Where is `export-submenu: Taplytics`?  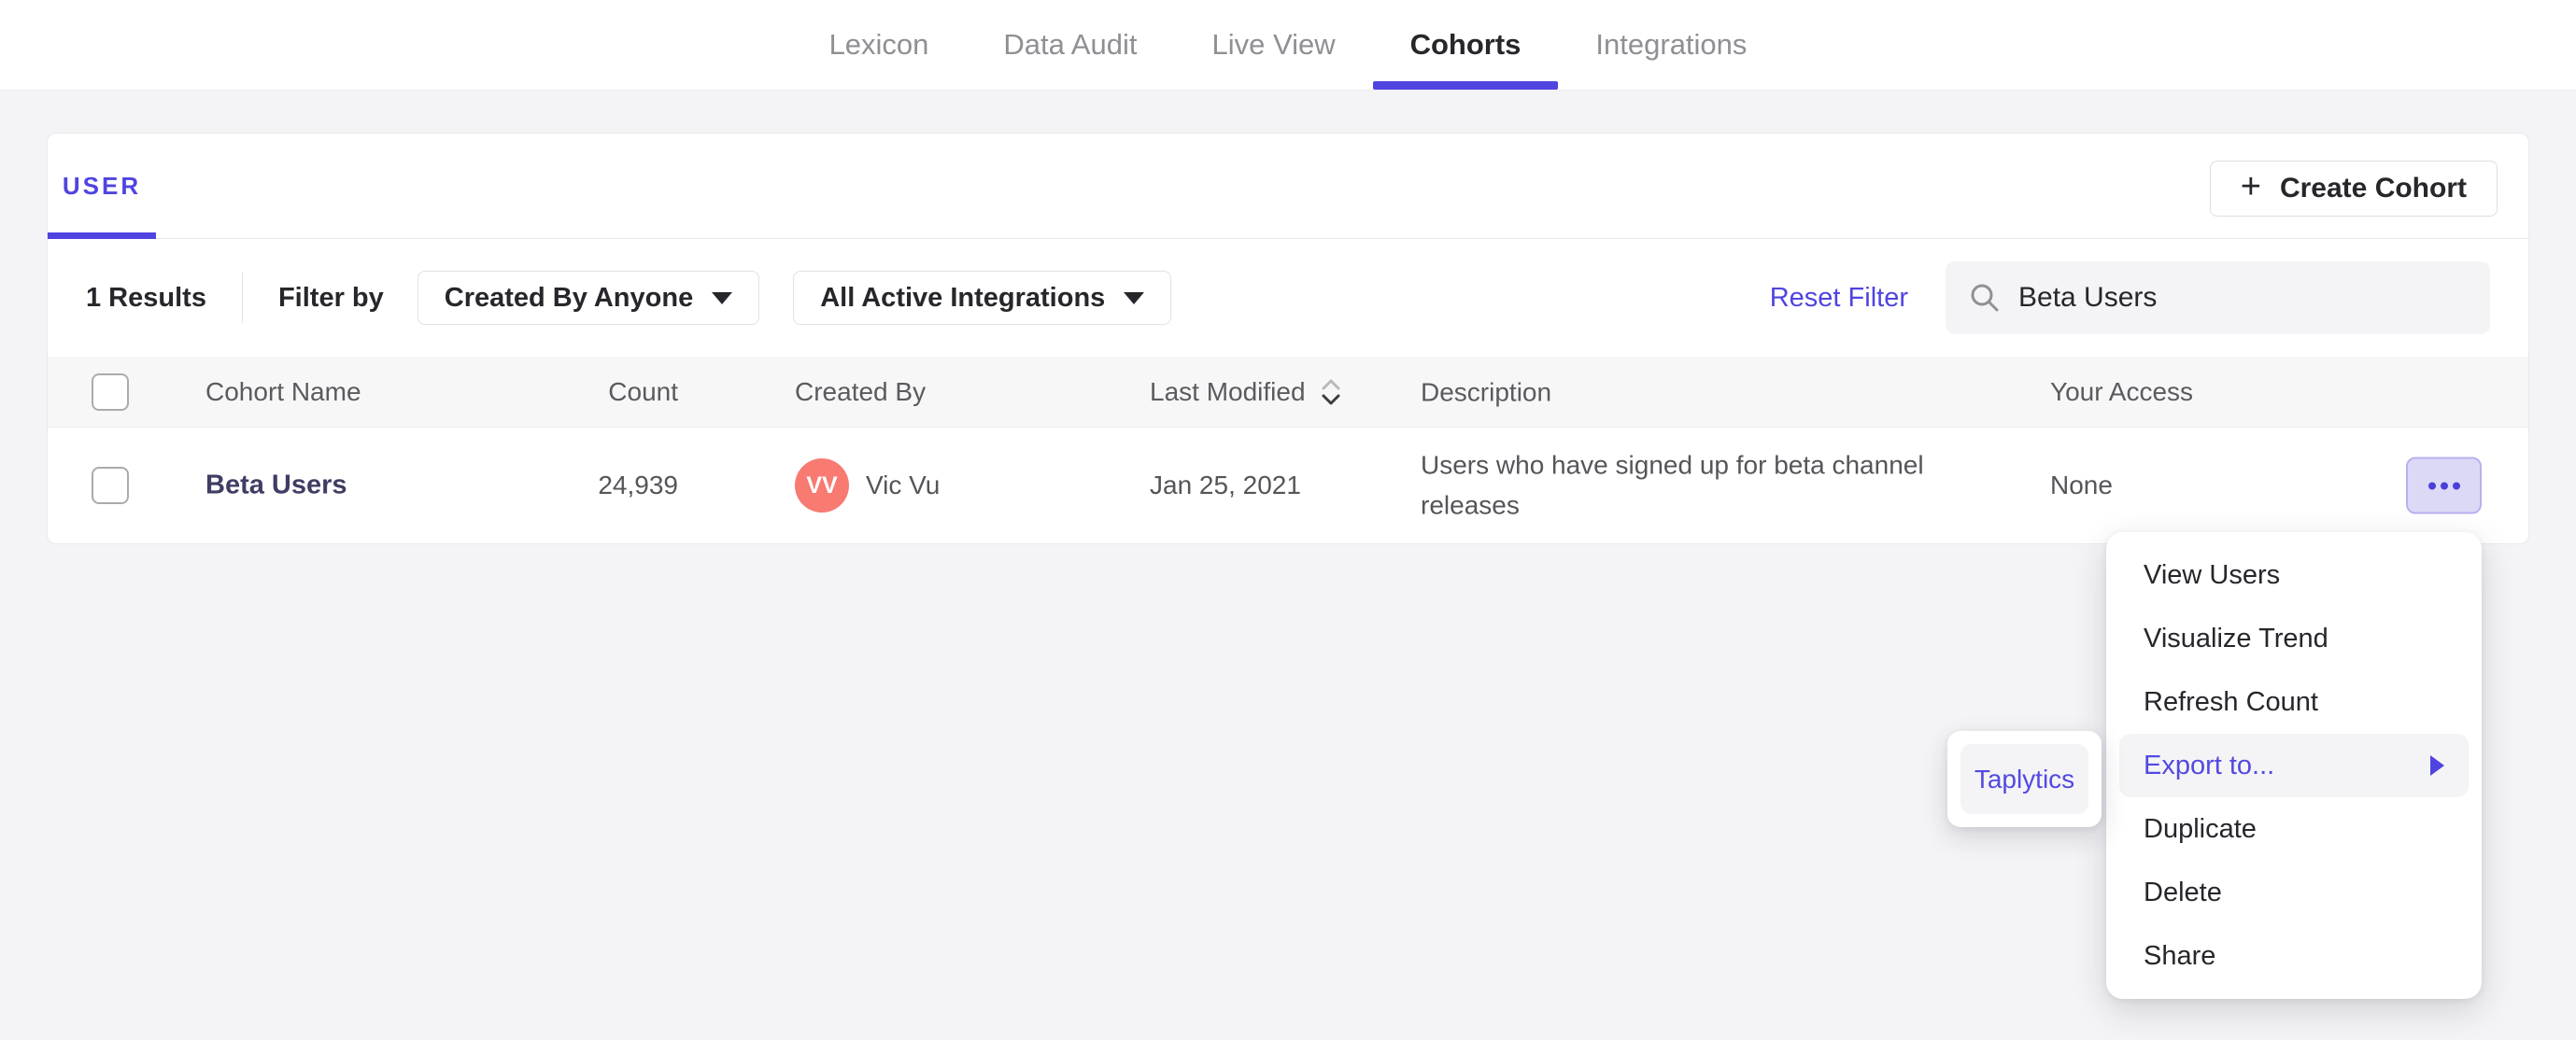
export-submenu: Taplytics is located at coordinates (2024, 779).